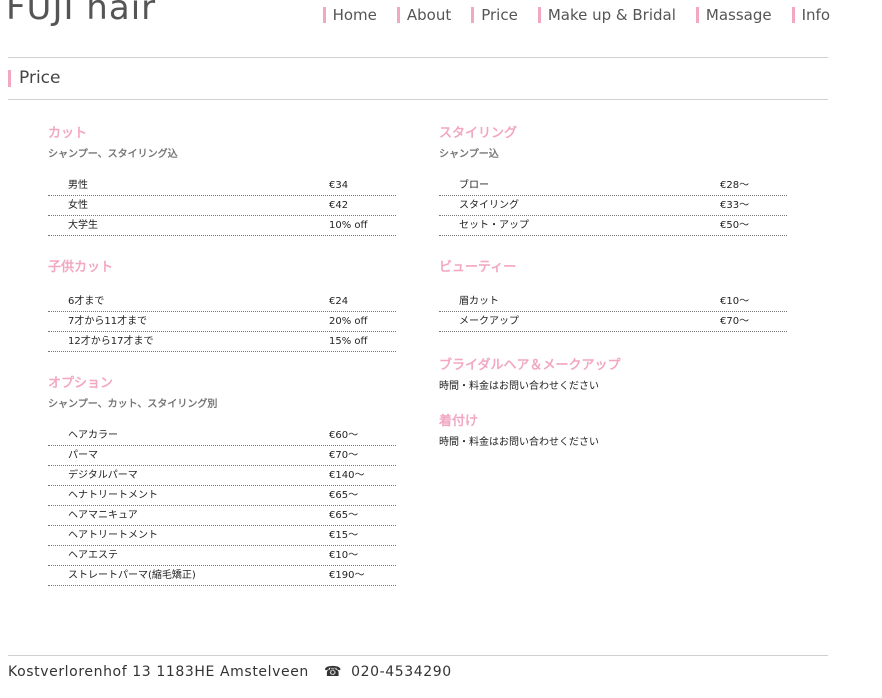  I want to click on service-name: デジタルパーマ, so click(103, 475).